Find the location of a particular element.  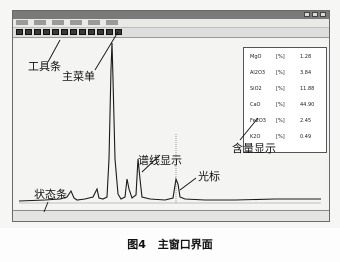

cursor-annotation: 光标 is located at coordinates (209, 176).